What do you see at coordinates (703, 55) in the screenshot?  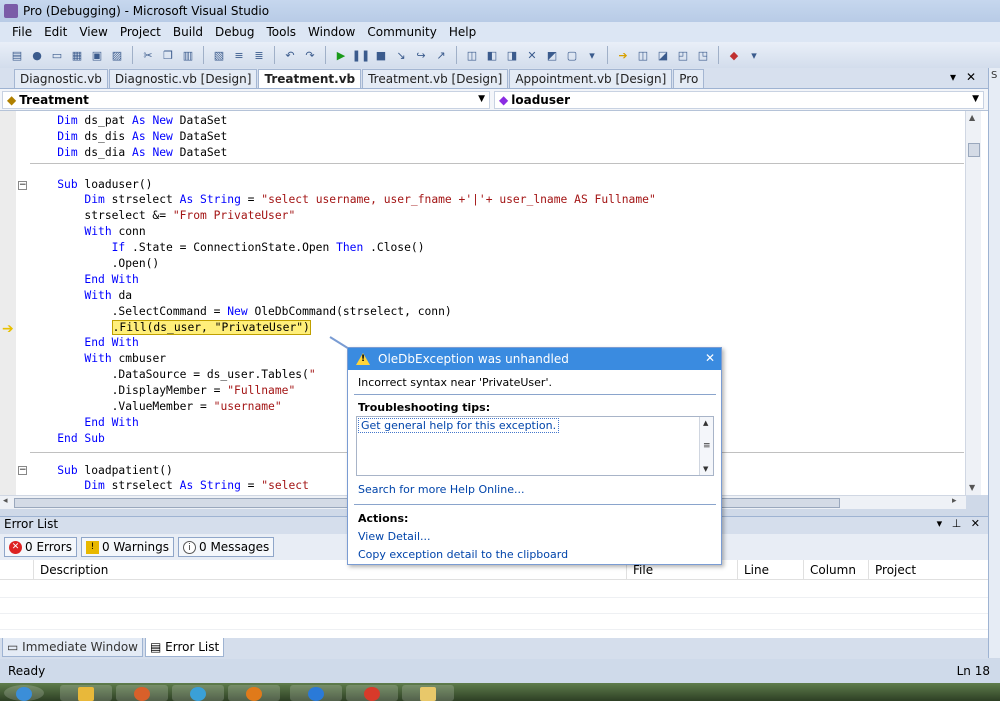 I see `immediate-window-icon: ◳` at bounding box center [703, 55].